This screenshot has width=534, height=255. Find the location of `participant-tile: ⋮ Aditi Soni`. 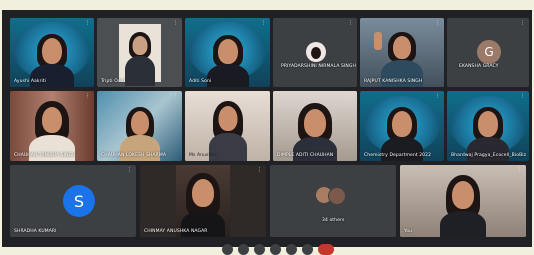

participant-tile: ⋮ Aditi Soni is located at coordinates (227, 52).